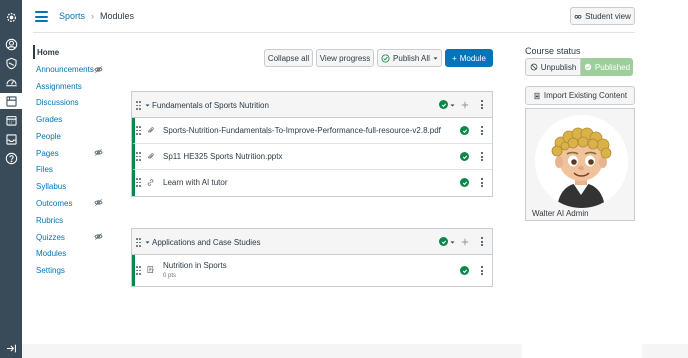 Image resolution: width=688 pixels, height=358 pixels. I want to click on module-title: Applications and Case Studies, so click(206, 242).